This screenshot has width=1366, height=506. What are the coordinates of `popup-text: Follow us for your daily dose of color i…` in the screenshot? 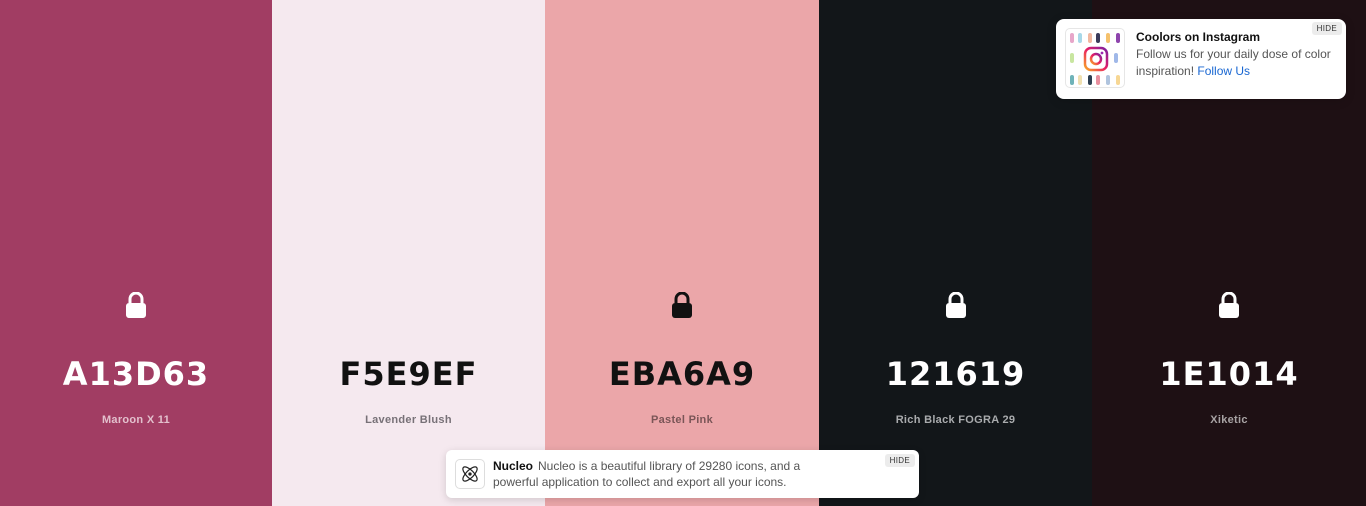 It's located at (1236, 63).